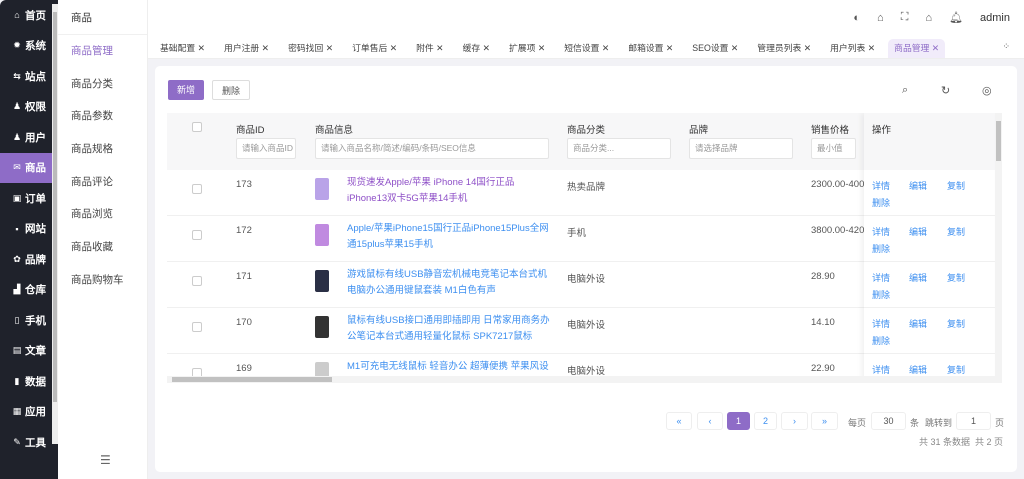 This screenshot has height=479, width=1024. Describe the element at coordinates (995, 18) in the screenshot. I see `user-menu: admin` at that location.